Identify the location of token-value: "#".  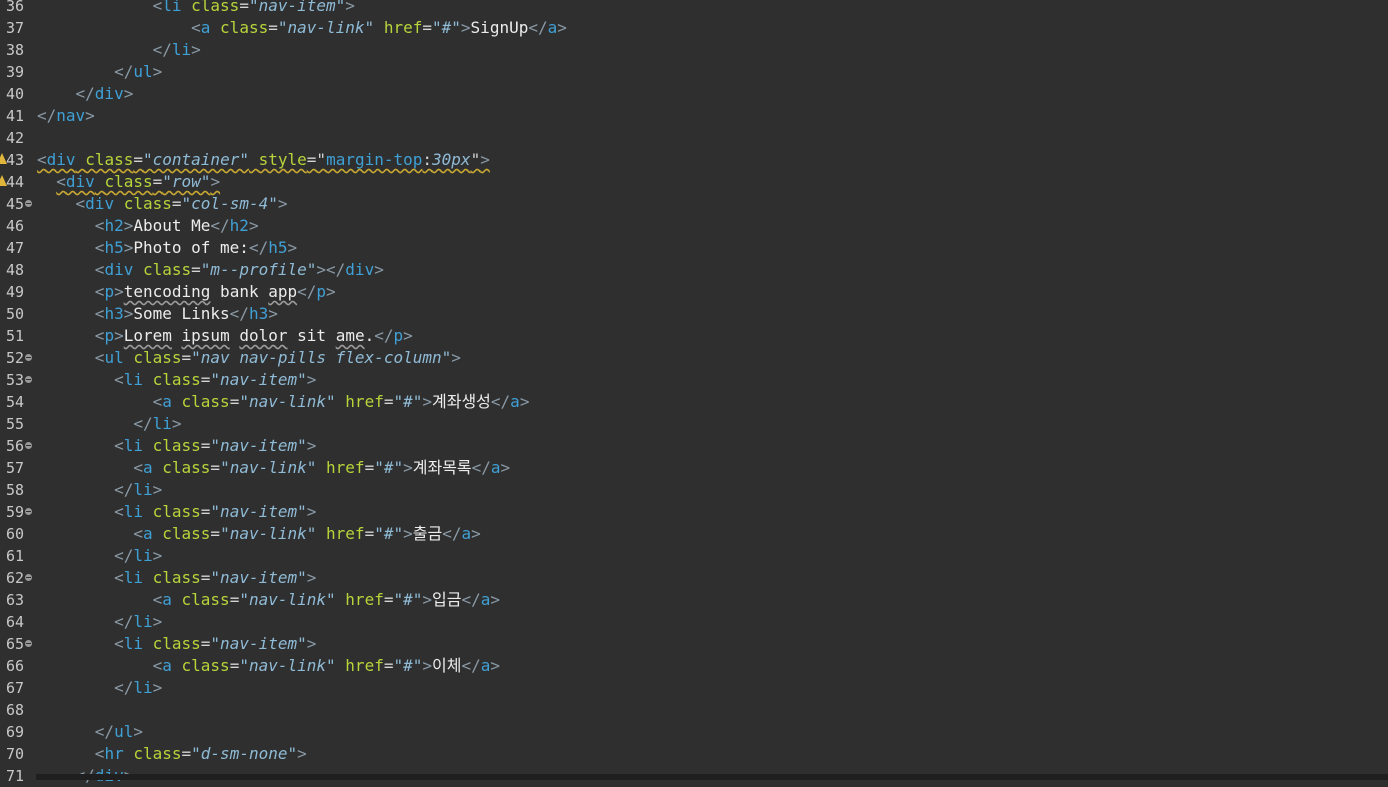
(389, 467).